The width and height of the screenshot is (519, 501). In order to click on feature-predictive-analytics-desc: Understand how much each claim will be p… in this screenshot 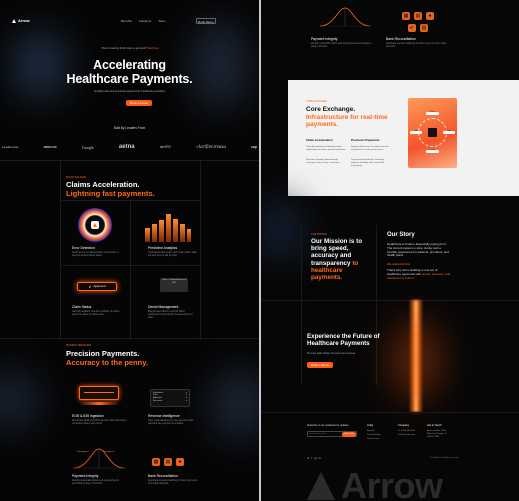, I will do `click(172, 254)`.